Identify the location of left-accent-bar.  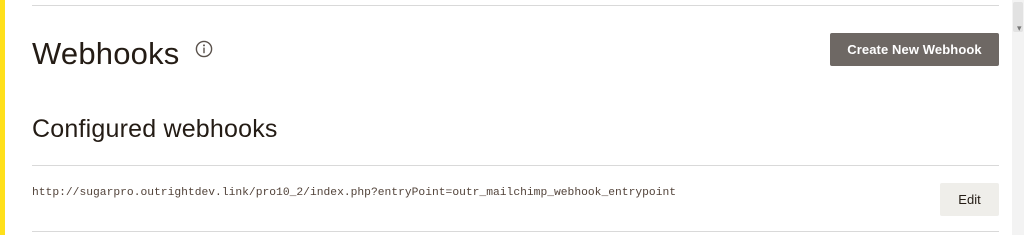
(2, 117).